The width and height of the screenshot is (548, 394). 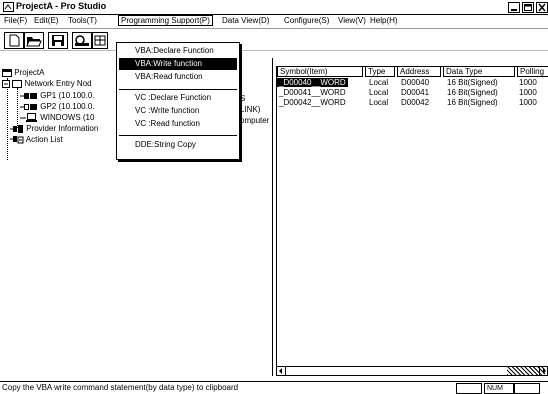 I want to click on open-folder-icon, so click(x=34, y=42).